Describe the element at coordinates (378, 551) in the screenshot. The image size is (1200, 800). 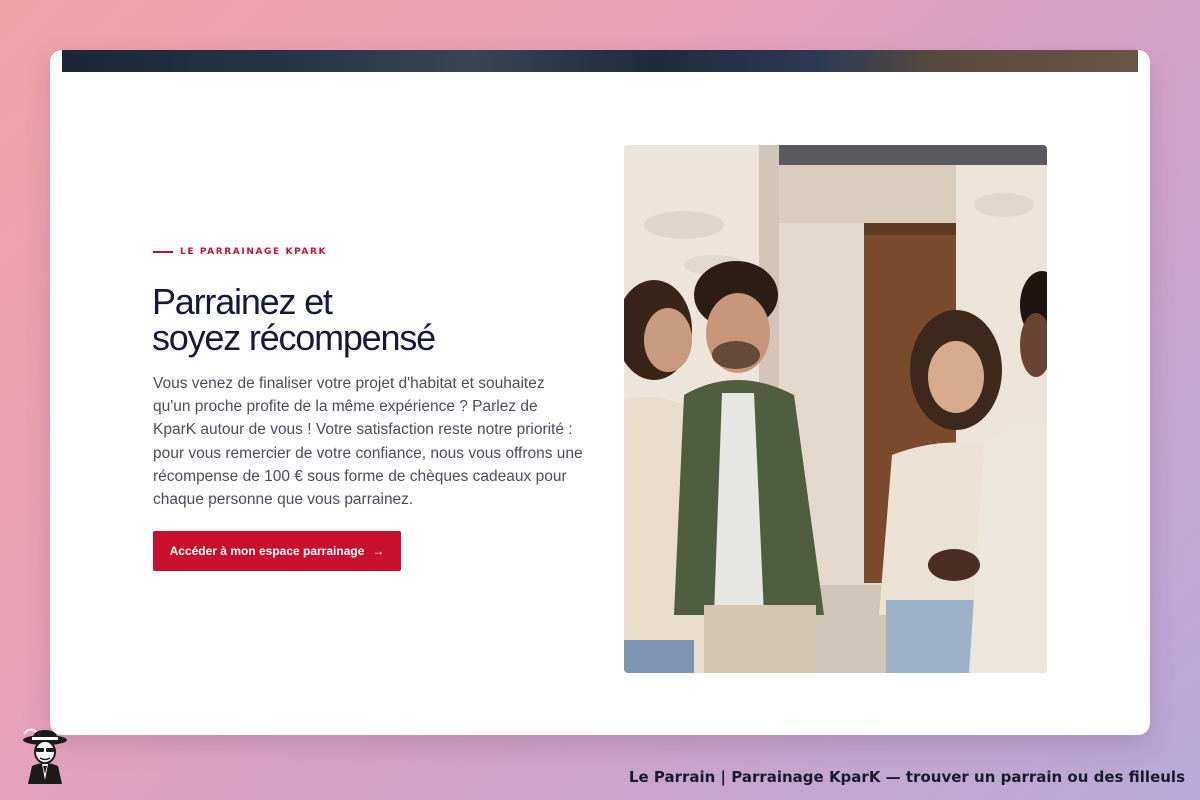
I see `arrow-right-icon: →` at that location.